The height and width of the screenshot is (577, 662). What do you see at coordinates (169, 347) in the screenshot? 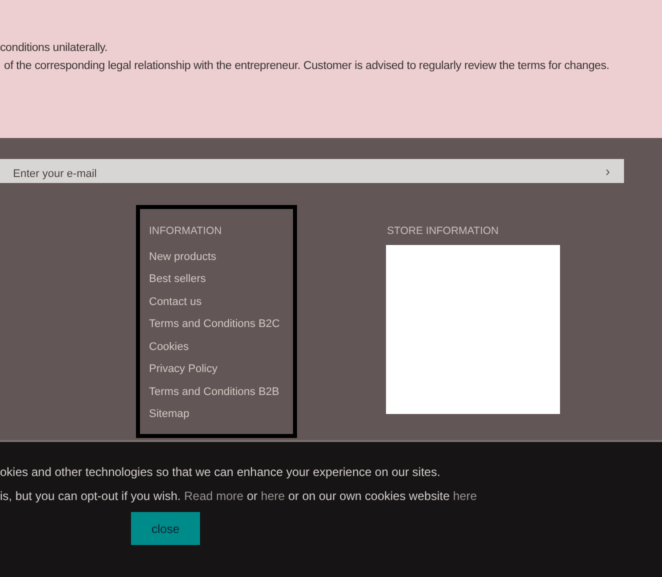
I see `footer-link: Cookies` at bounding box center [169, 347].